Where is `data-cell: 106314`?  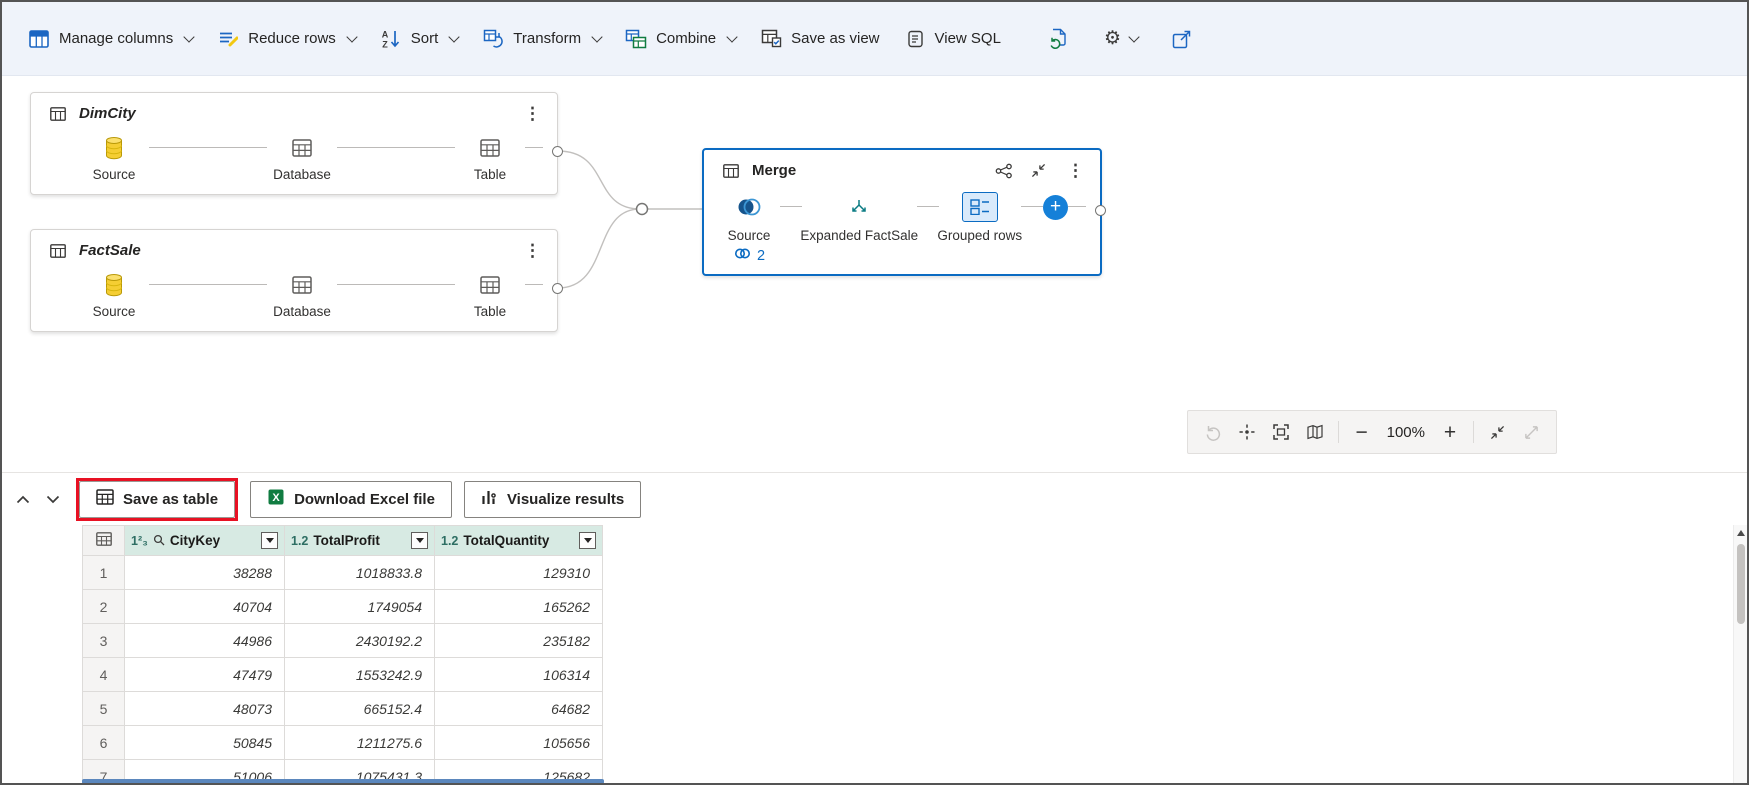 data-cell: 106314 is located at coordinates (518, 674).